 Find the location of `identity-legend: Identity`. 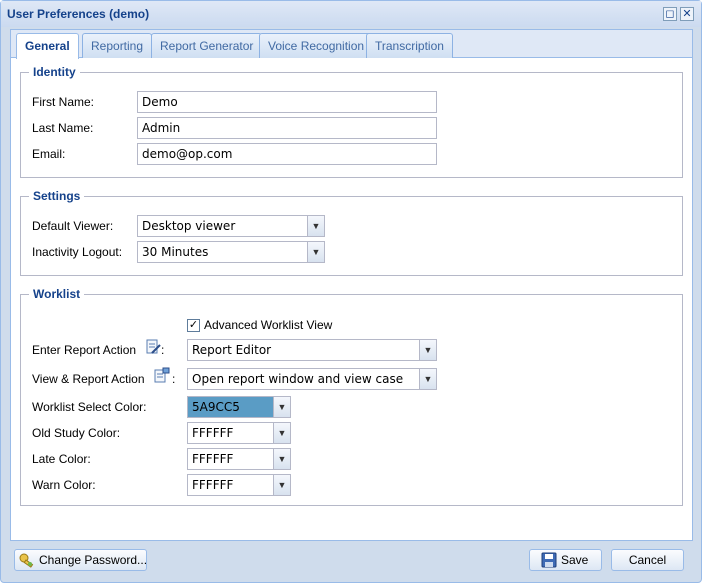

identity-legend: Identity is located at coordinates (54, 72).